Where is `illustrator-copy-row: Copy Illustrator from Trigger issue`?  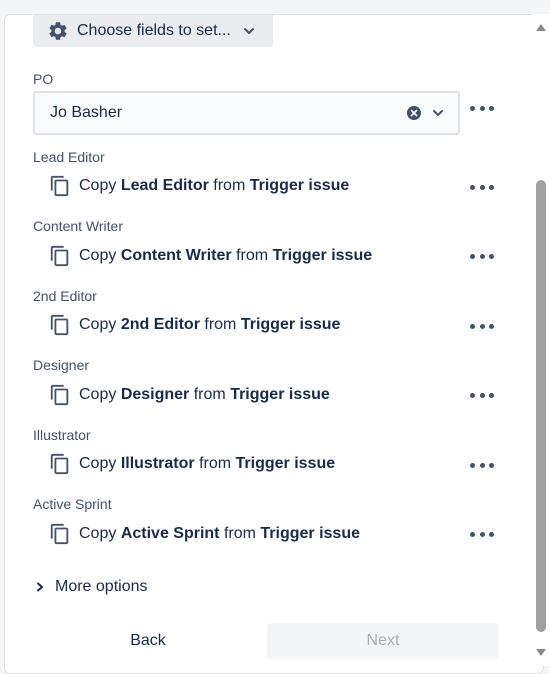
illustrator-copy-row: Copy Illustrator from Trigger issue is located at coordinates (192, 464).